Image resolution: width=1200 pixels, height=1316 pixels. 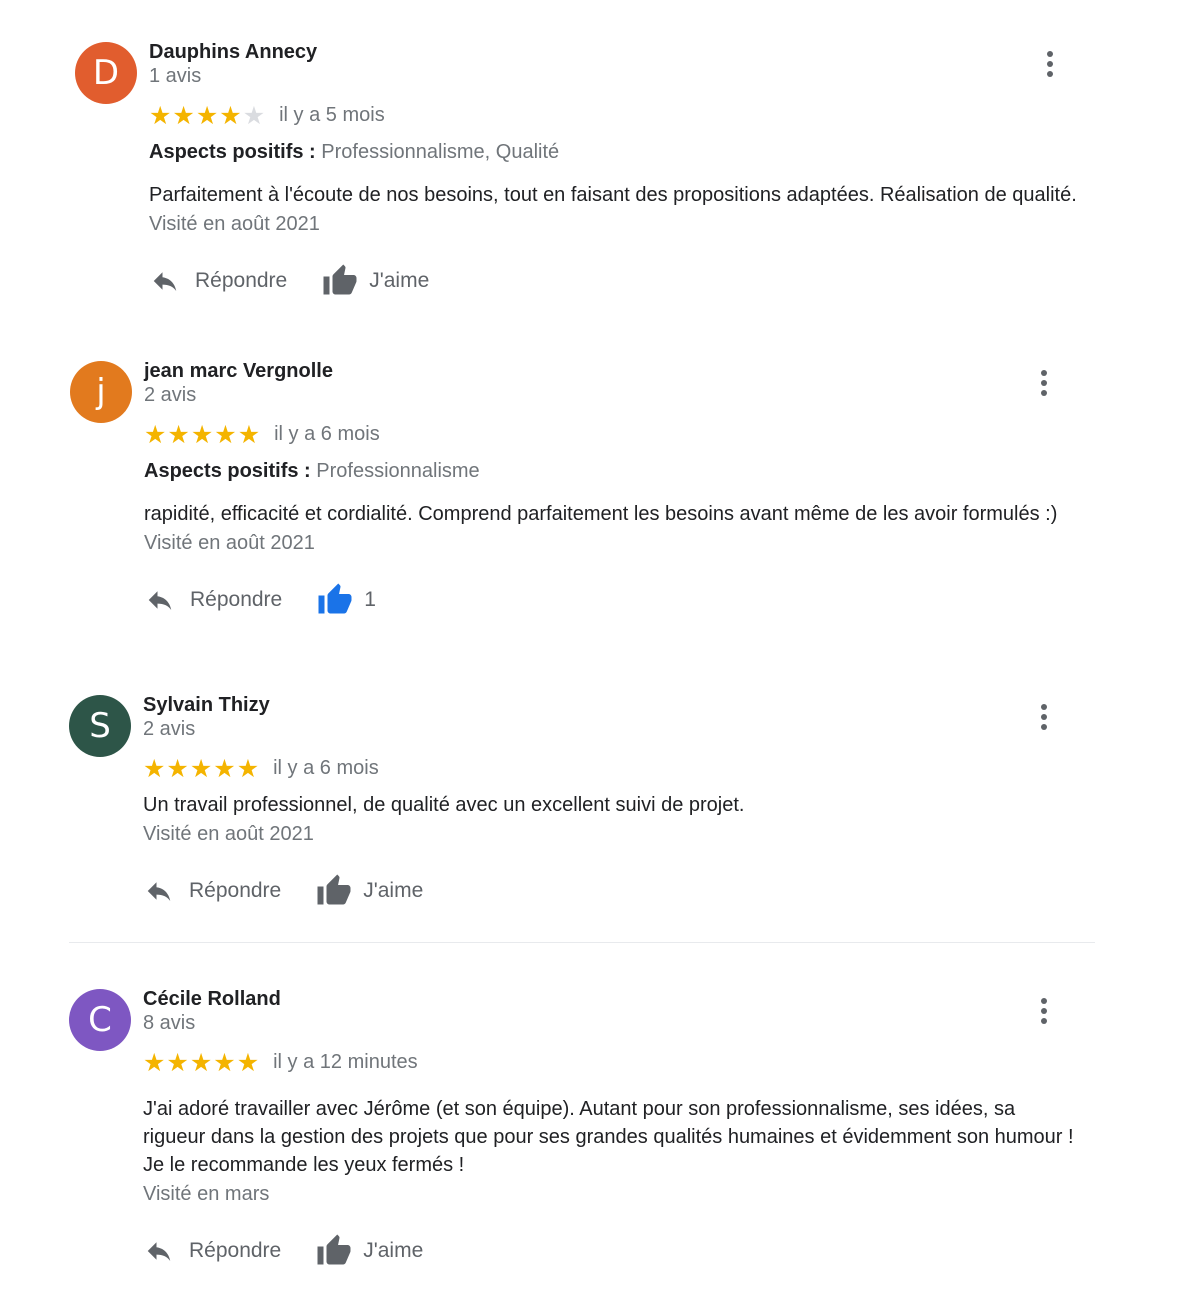 What do you see at coordinates (345, 1061) in the screenshot?
I see `review-time: il y a 12 minutes` at bounding box center [345, 1061].